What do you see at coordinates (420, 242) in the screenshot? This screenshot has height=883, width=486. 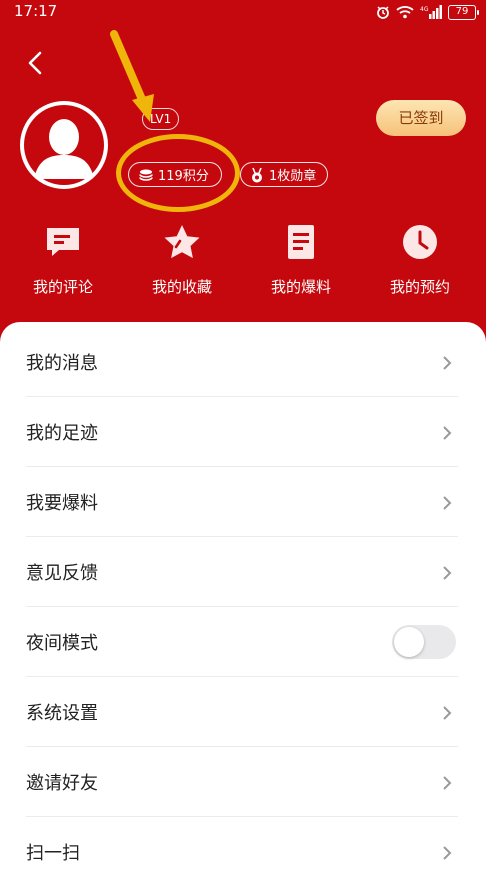 I see `clock-icon` at bounding box center [420, 242].